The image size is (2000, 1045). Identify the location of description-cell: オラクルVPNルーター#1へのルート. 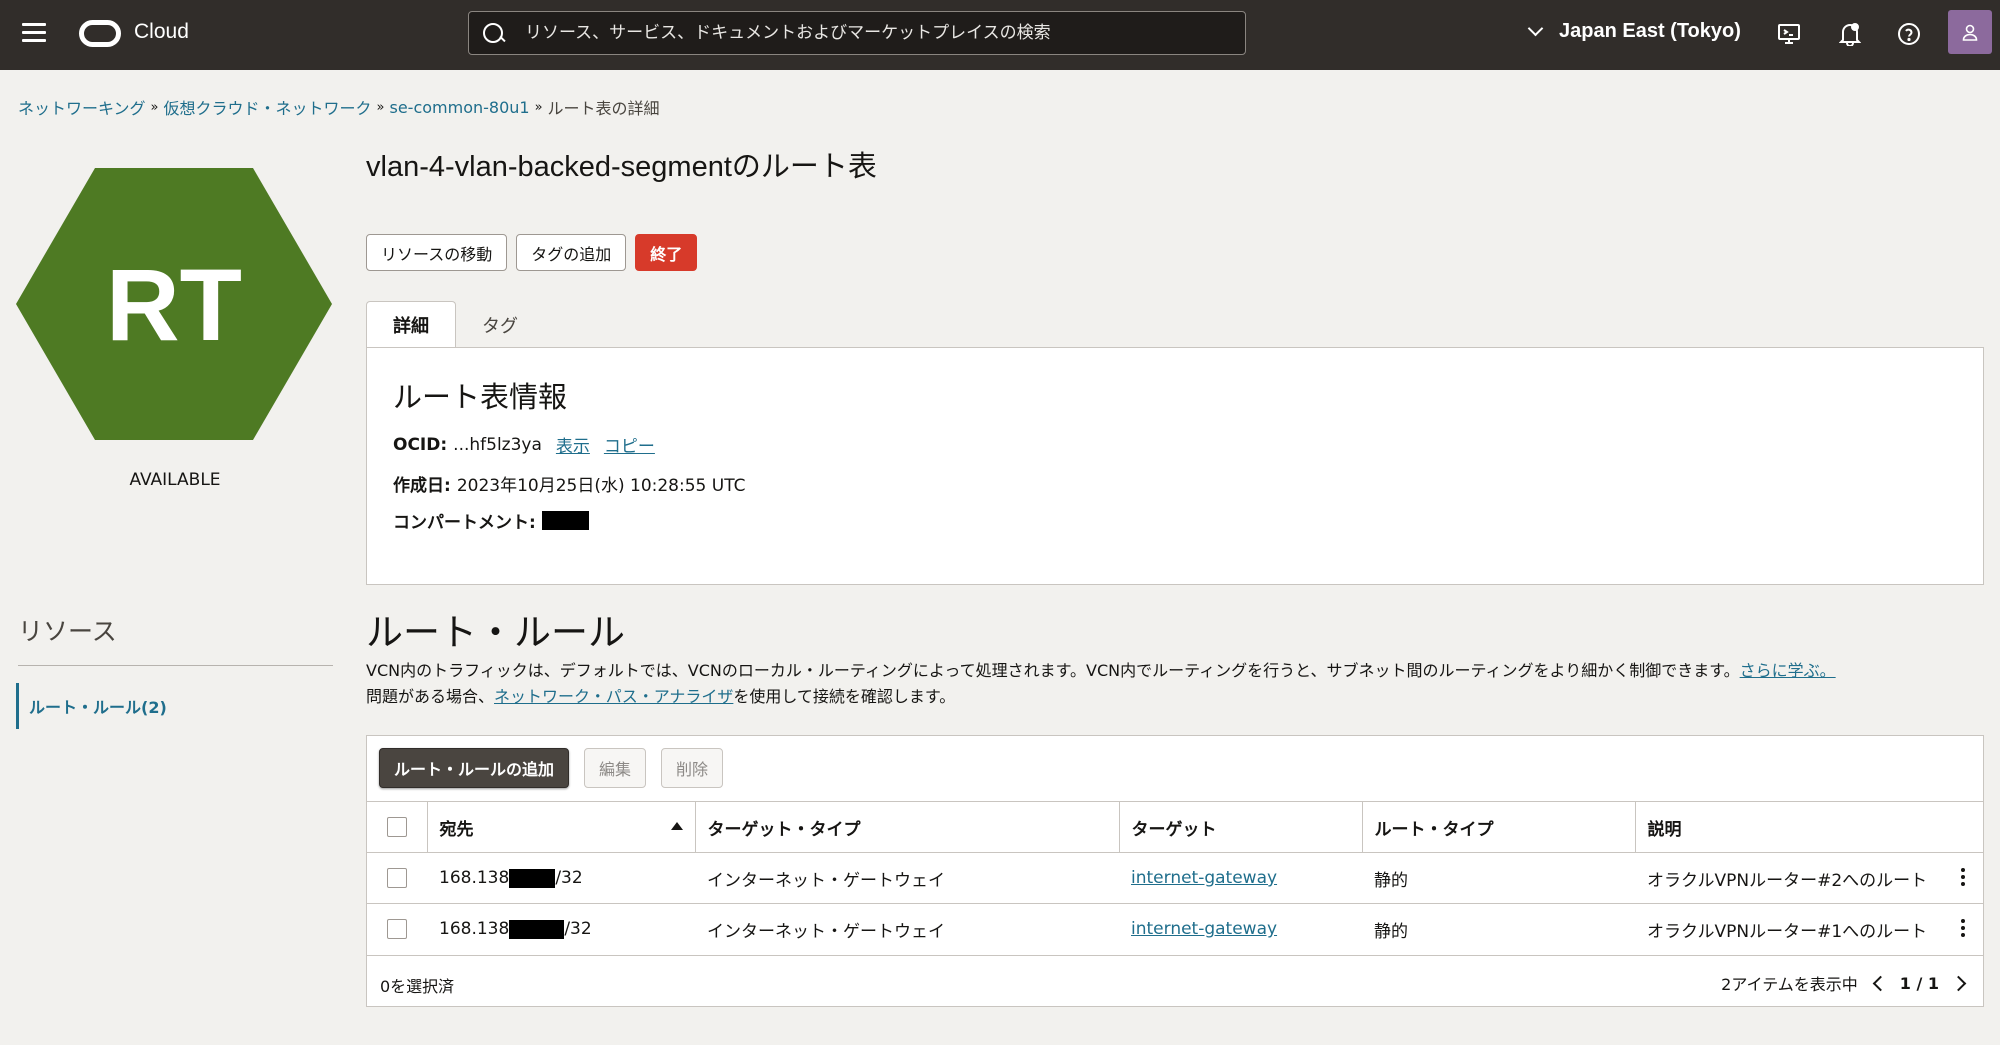
(1809, 929).